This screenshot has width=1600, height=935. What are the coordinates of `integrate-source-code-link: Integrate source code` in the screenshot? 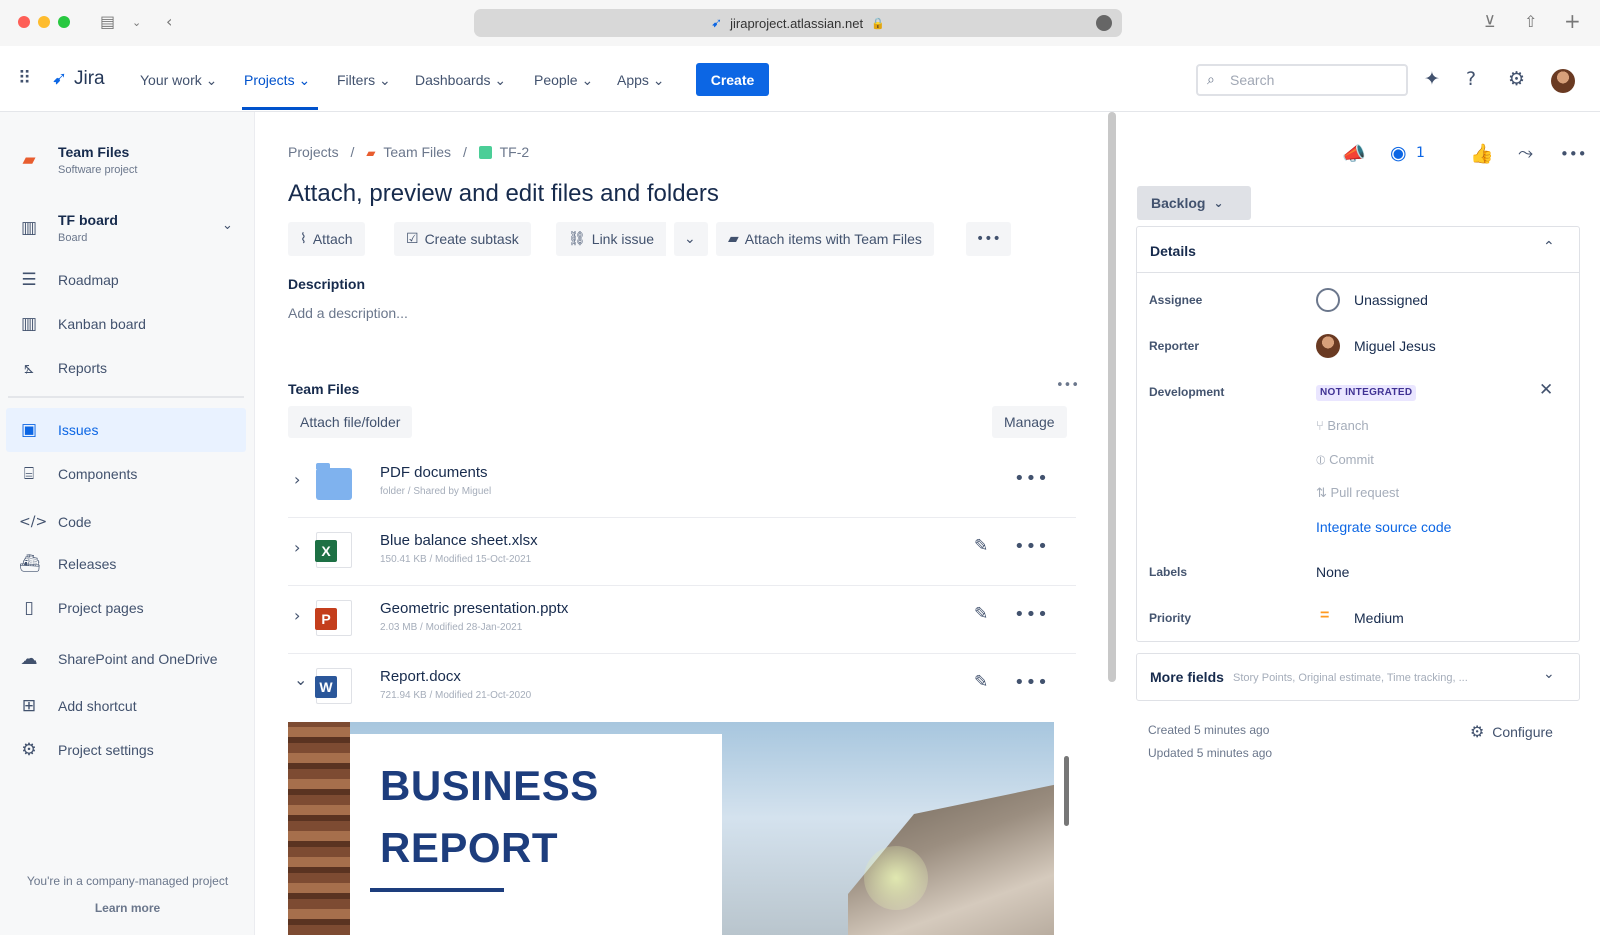 It's located at (1383, 527).